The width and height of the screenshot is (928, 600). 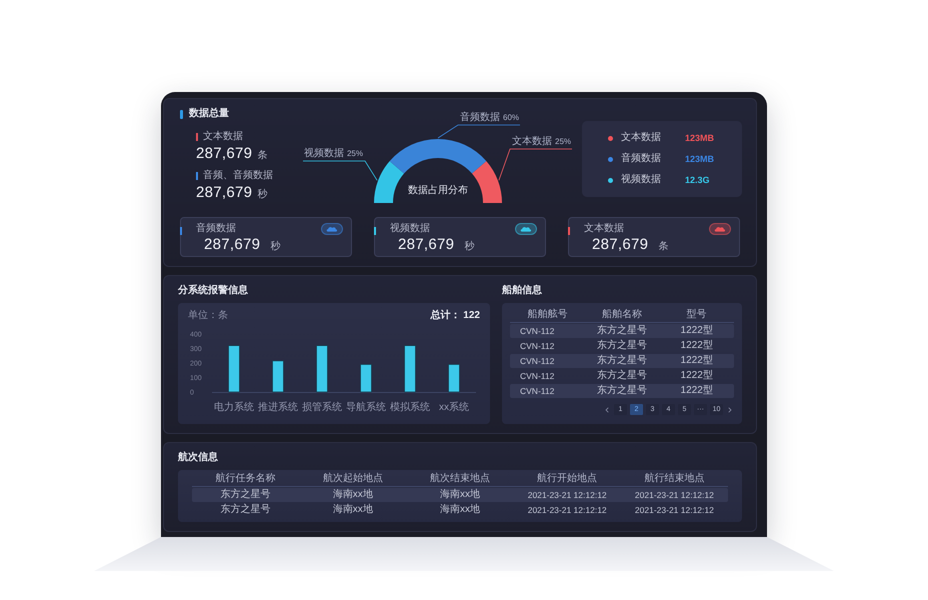 I want to click on column-header: 航行任务名称, so click(x=245, y=479).